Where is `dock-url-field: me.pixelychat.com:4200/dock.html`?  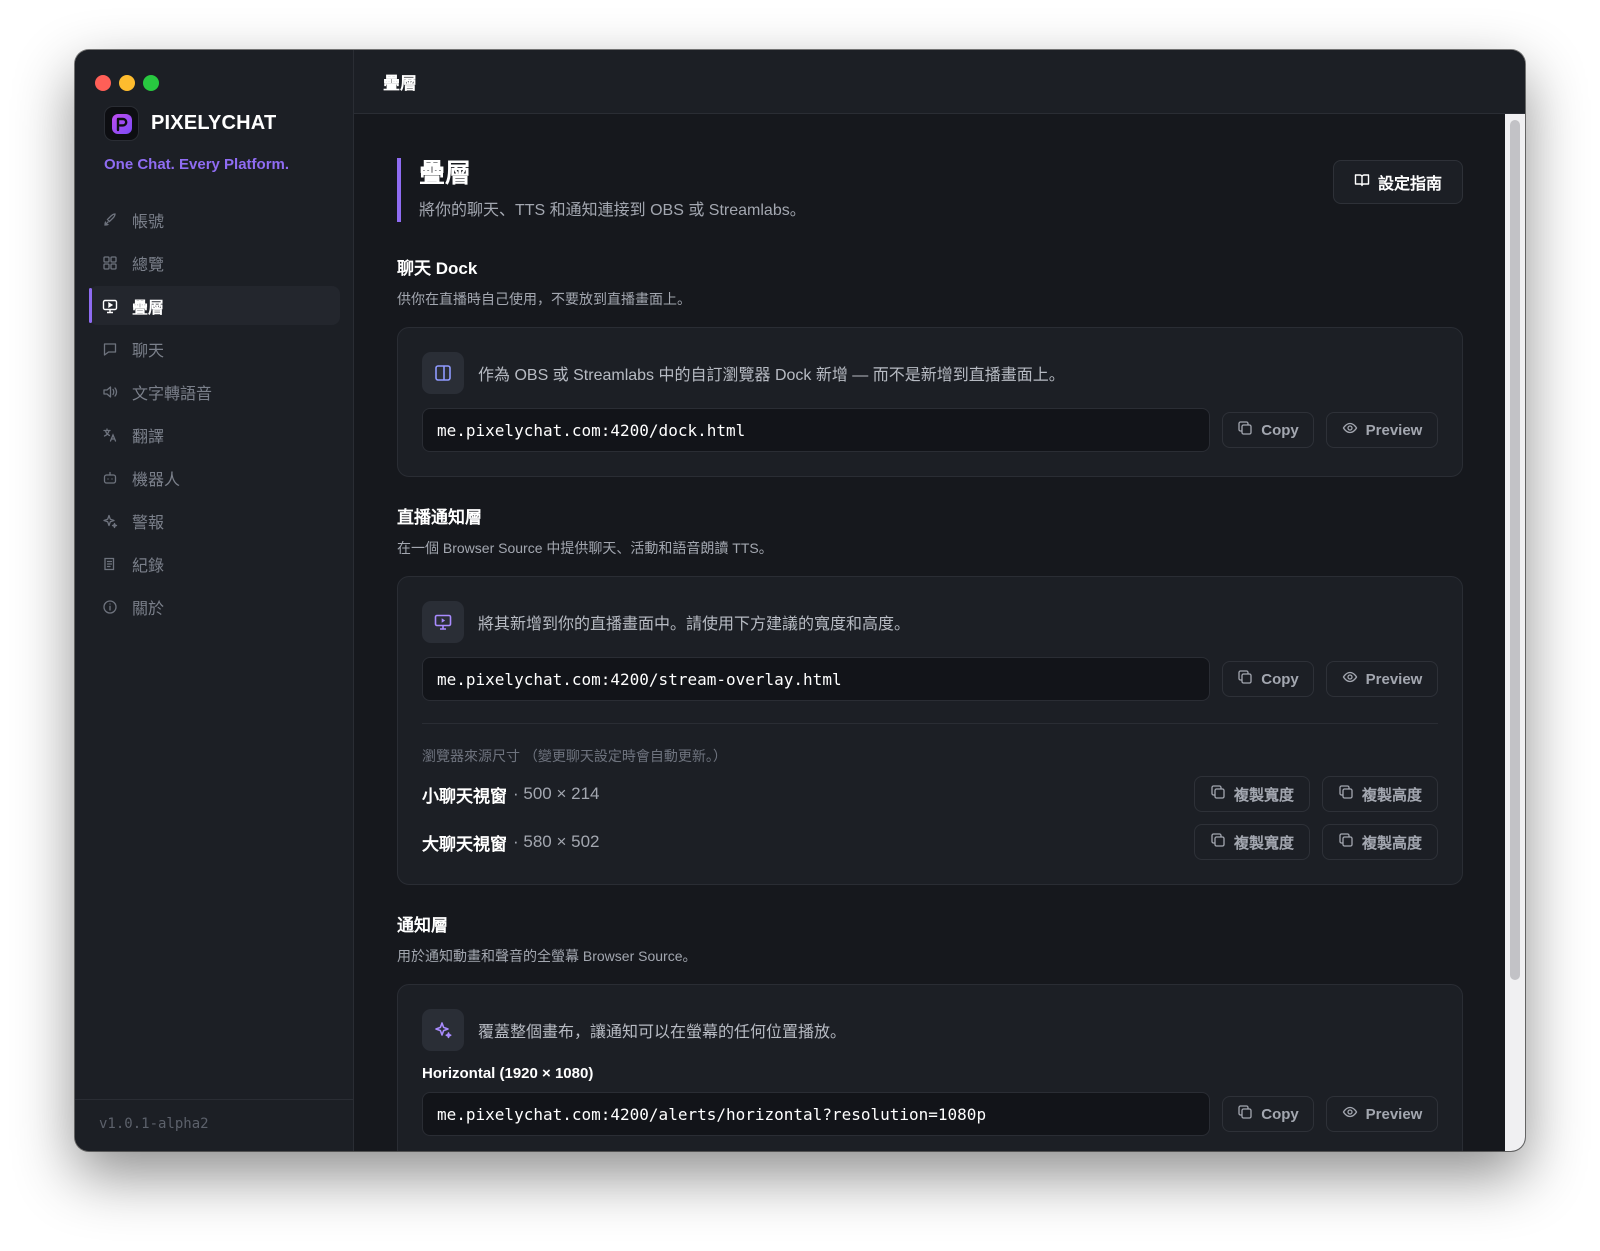 dock-url-field: me.pixelychat.com:4200/dock.html is located at coordinates (816, 430).